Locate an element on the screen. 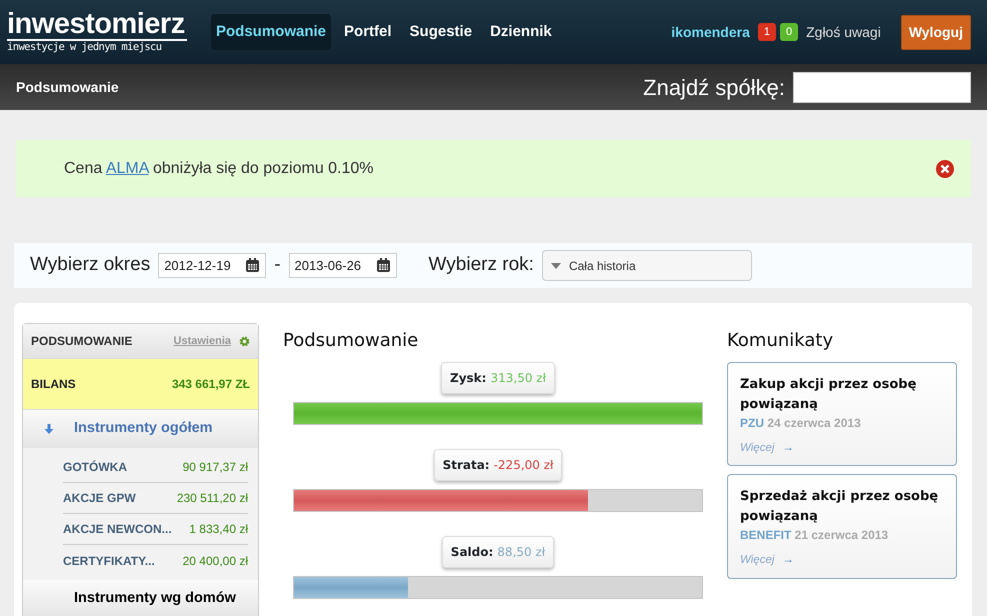  year-label: Wybierz rok: is located at coordinates (481, 265).